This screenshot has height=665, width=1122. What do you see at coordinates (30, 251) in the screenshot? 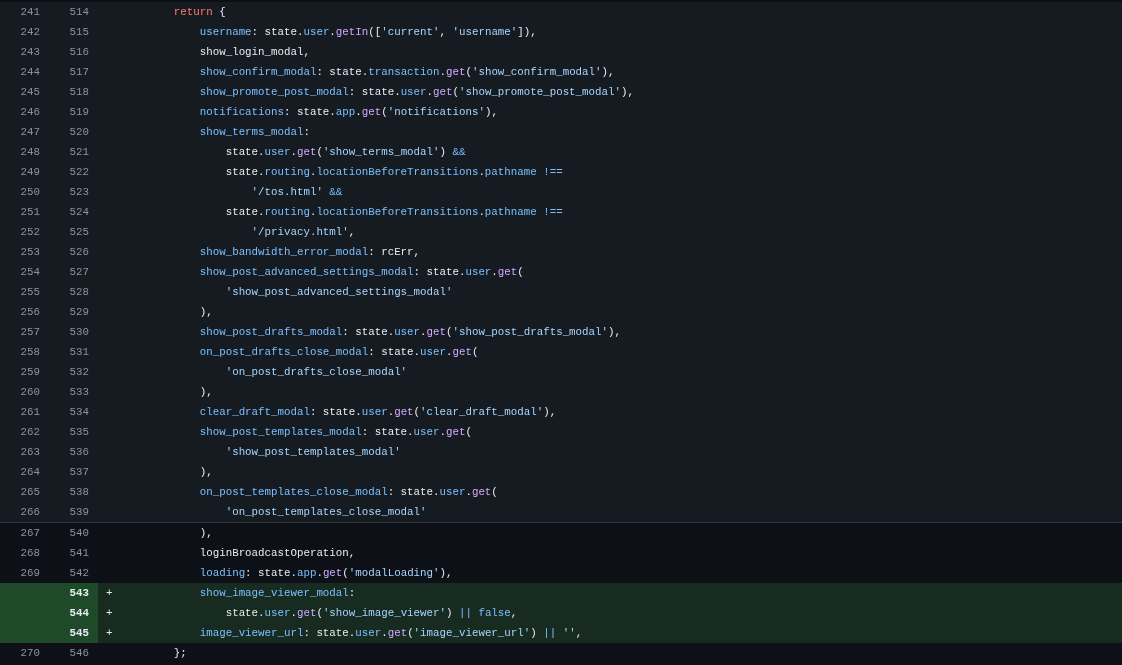
I see `line-number: 253` at bounding box center [30, 251].